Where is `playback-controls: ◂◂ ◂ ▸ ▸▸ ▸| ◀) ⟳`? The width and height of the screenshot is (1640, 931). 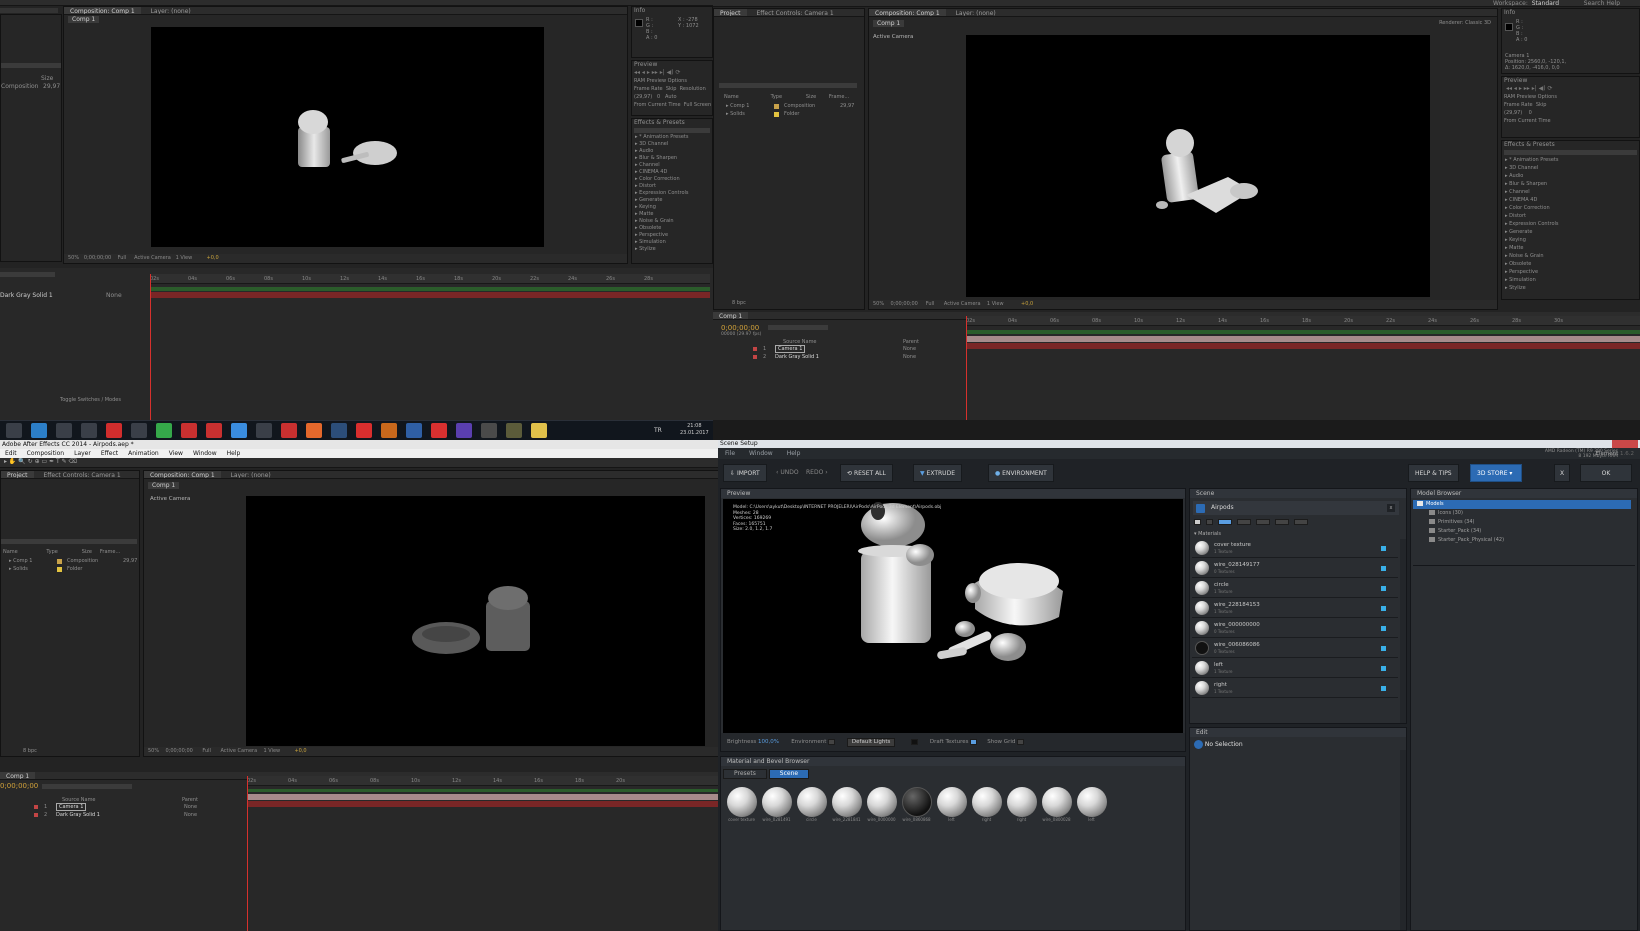 playback-controls: ◂◂ ◂ ▸ ▸▸ ▸| ◀) ⟳ is located at coordinates (672, 73).